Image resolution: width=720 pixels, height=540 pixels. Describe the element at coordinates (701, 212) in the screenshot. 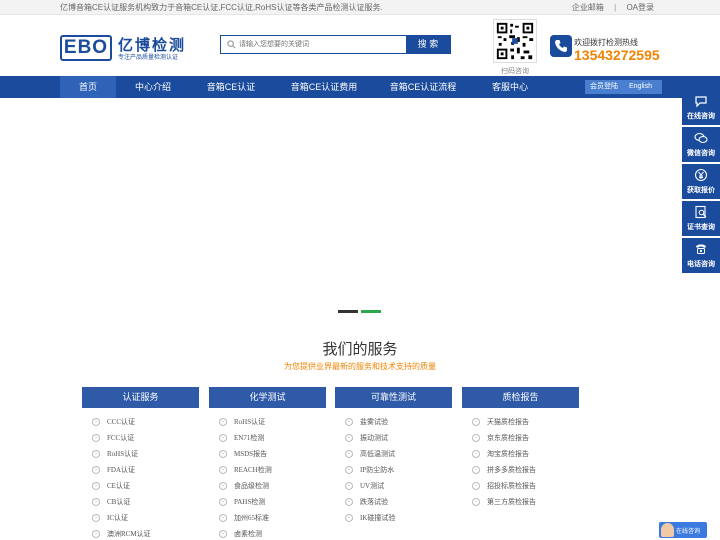

I see `certificate-search-icon` at that location.